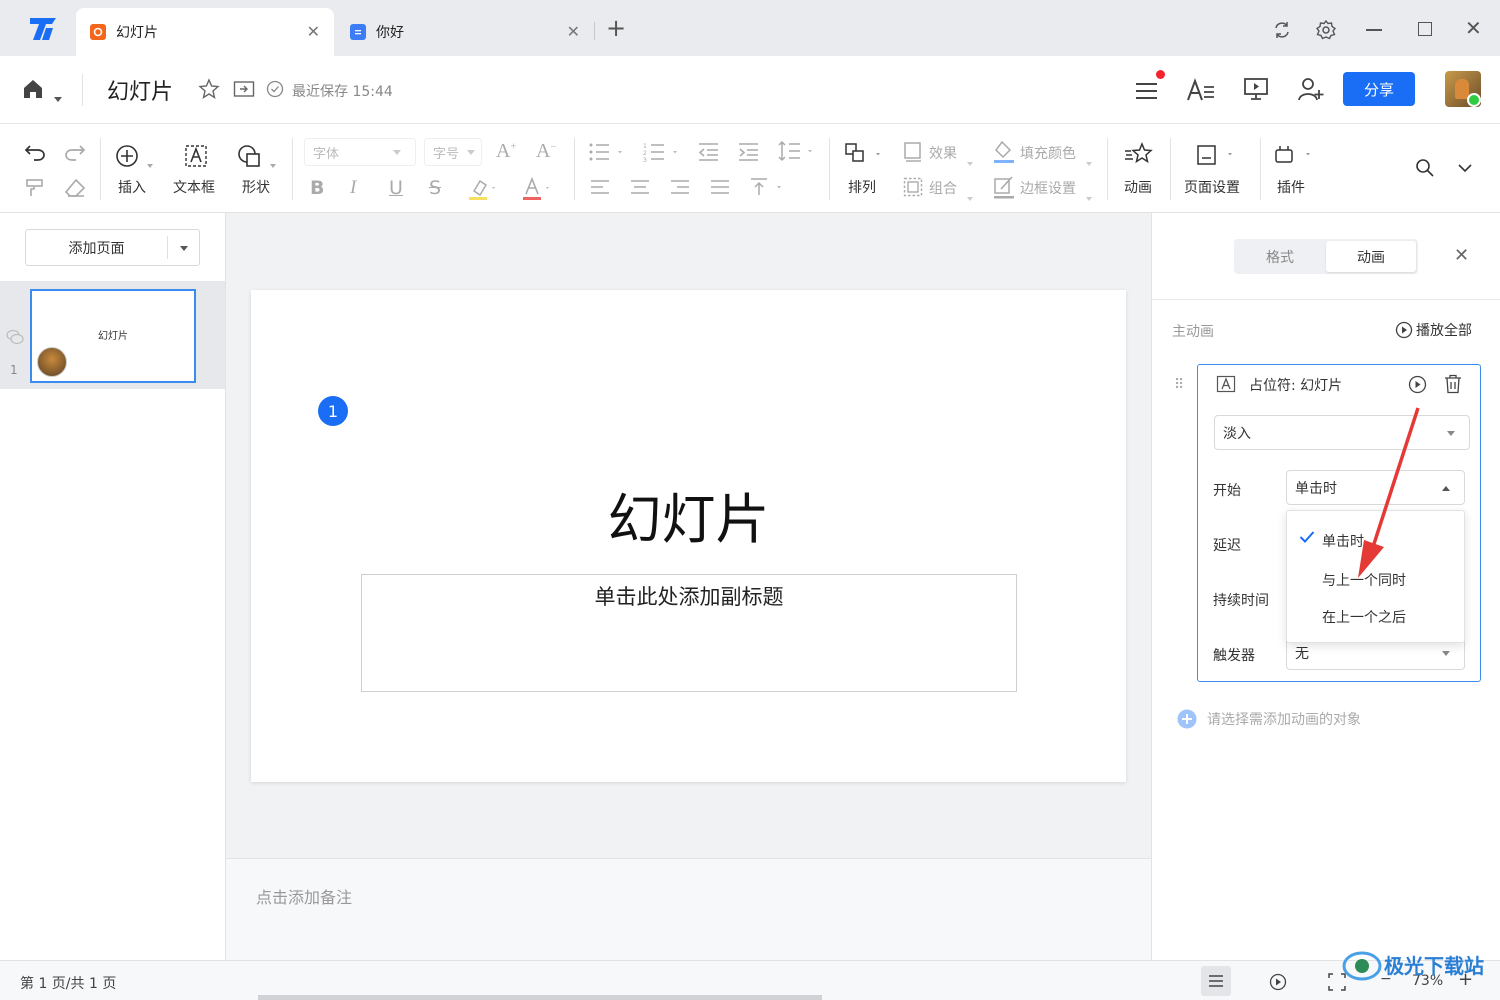 The height and width of the screenshot is (1000, 1500). Describe the element at coordinates (35, 152) in the screenshot. I see `undo-icon` at that location.